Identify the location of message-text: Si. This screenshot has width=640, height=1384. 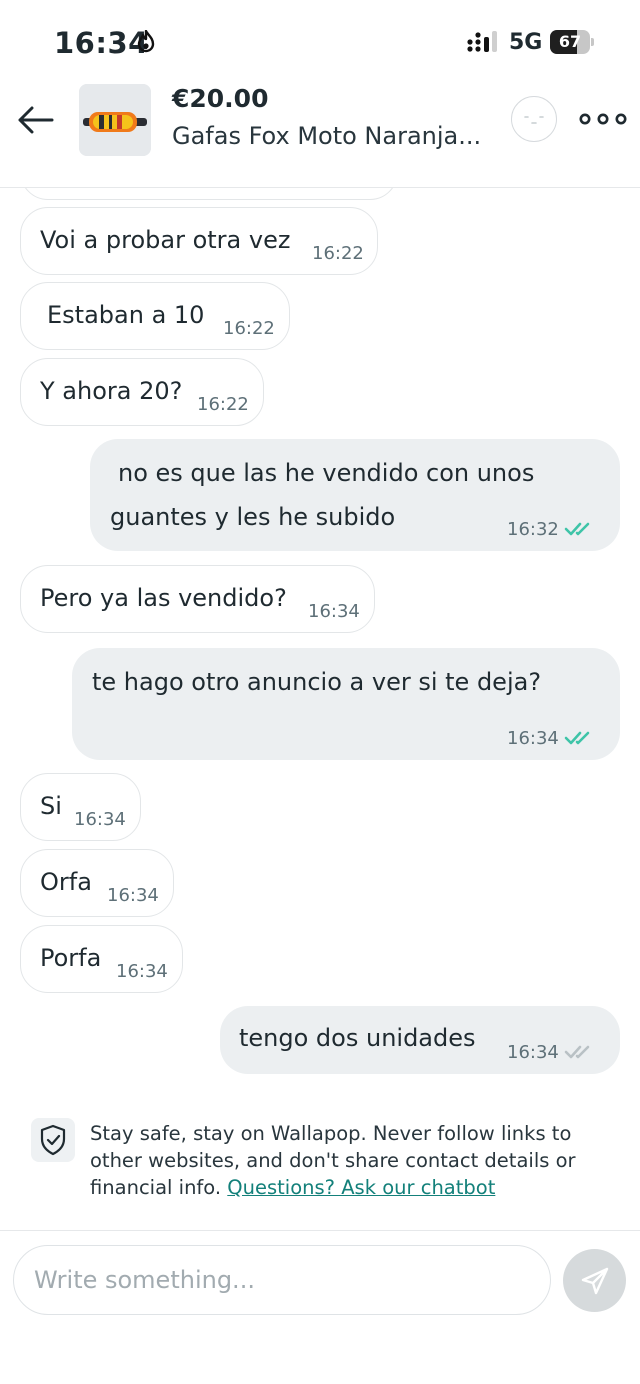
(51, 806).